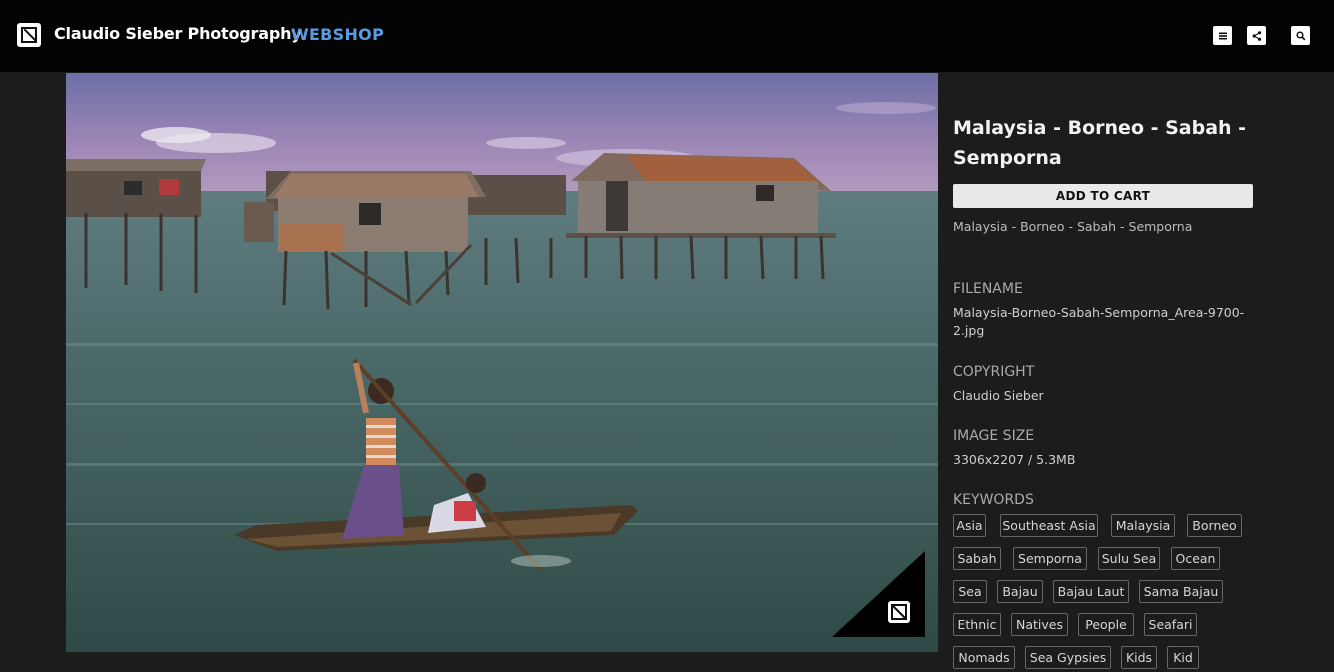  I want to click on filename-label: FILENAME, so click(988, 289).